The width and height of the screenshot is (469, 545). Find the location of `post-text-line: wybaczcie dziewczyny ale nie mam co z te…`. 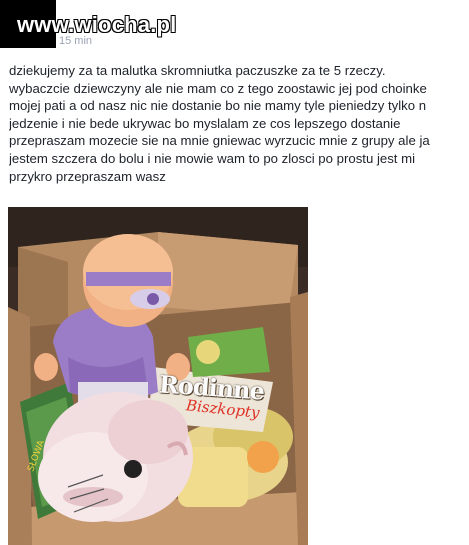

post-text-line: wybaczcie dziewczyny ale nie mam co z te… is located at coordinates (218, 88).